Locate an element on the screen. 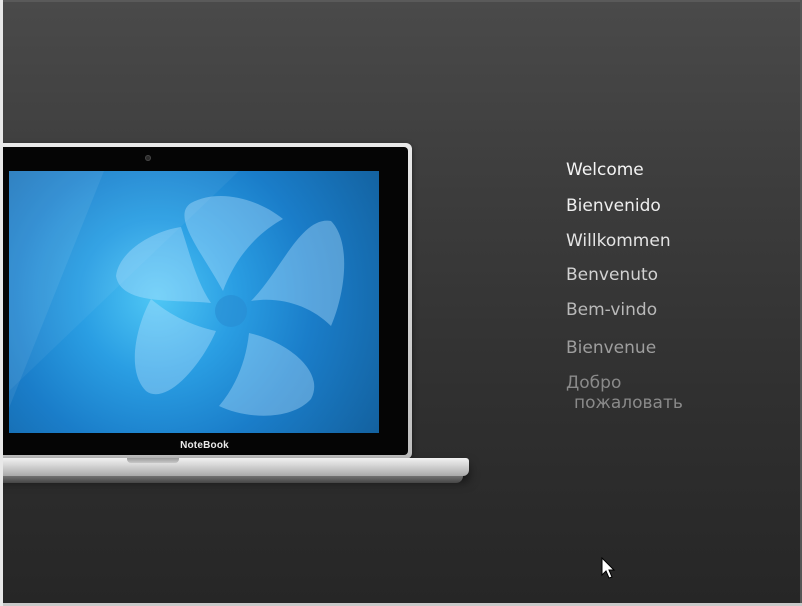 This screenshot has width=802, height=606. welcome-item-french: Bienvenue is located at coordinates (611, 348).